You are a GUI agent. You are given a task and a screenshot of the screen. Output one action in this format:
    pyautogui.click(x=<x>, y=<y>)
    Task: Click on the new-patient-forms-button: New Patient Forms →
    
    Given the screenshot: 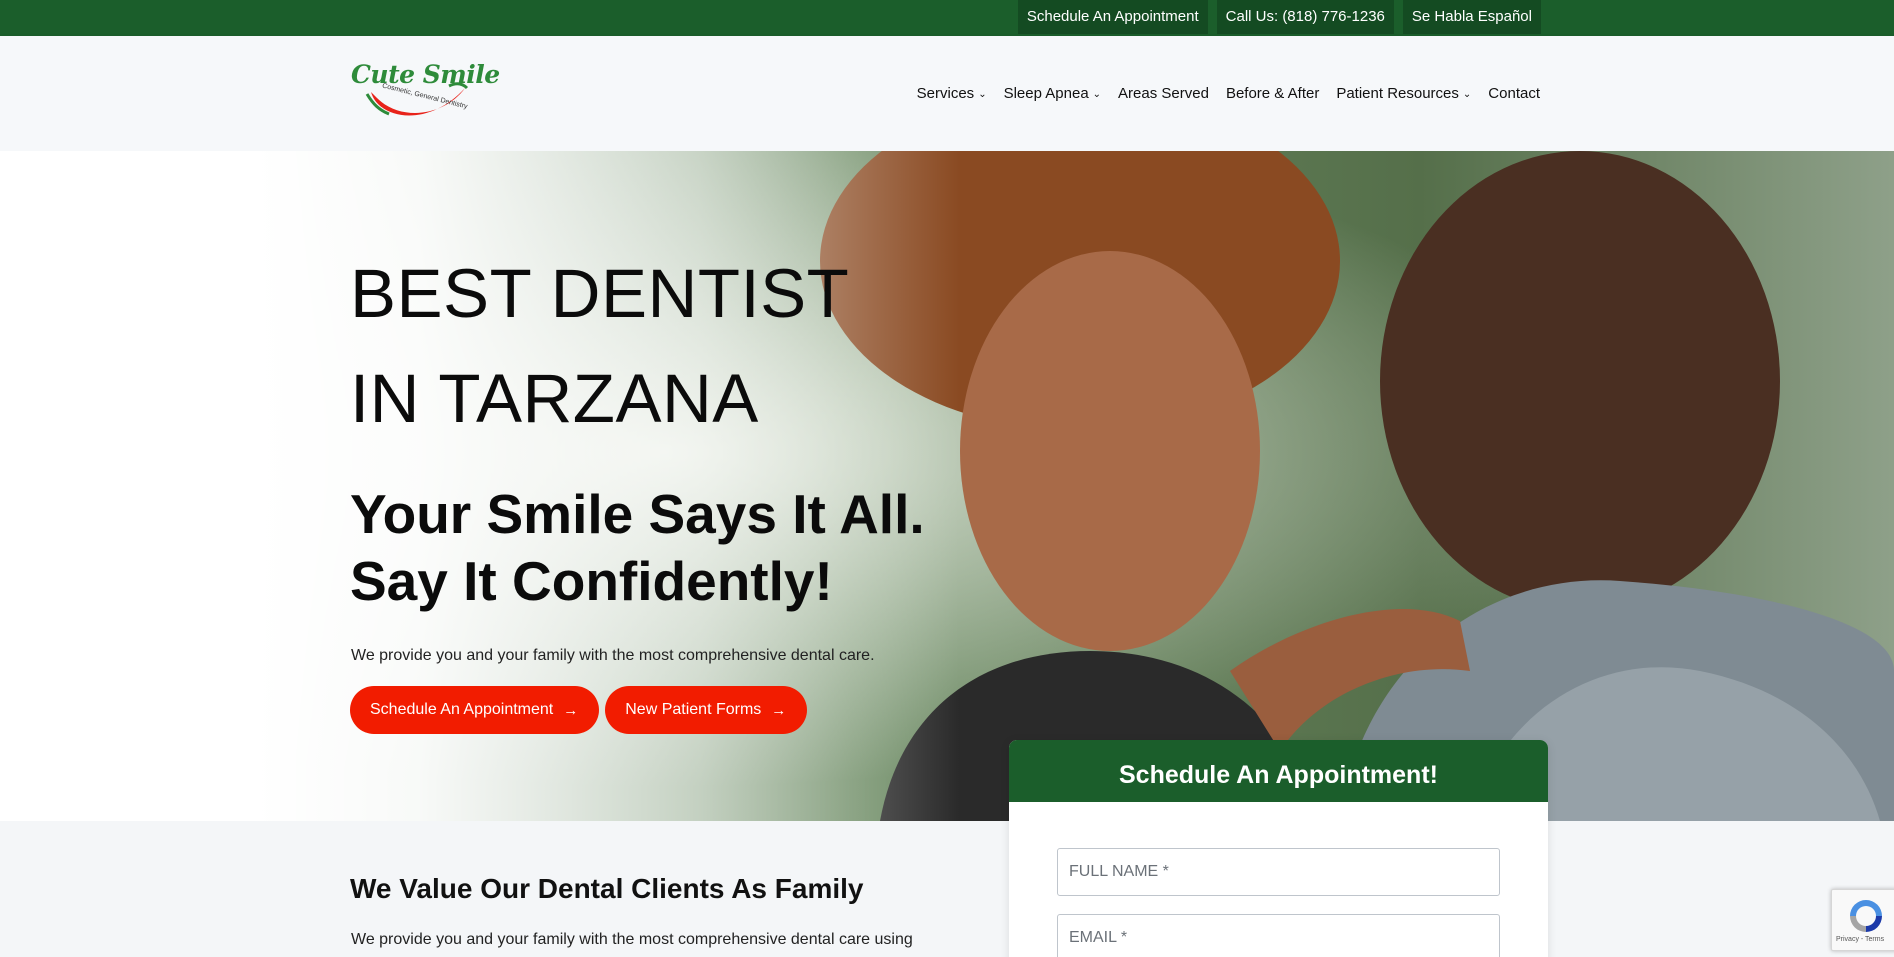 What is the action you would take?
    pyautogui.click(x=706, y=710)
    